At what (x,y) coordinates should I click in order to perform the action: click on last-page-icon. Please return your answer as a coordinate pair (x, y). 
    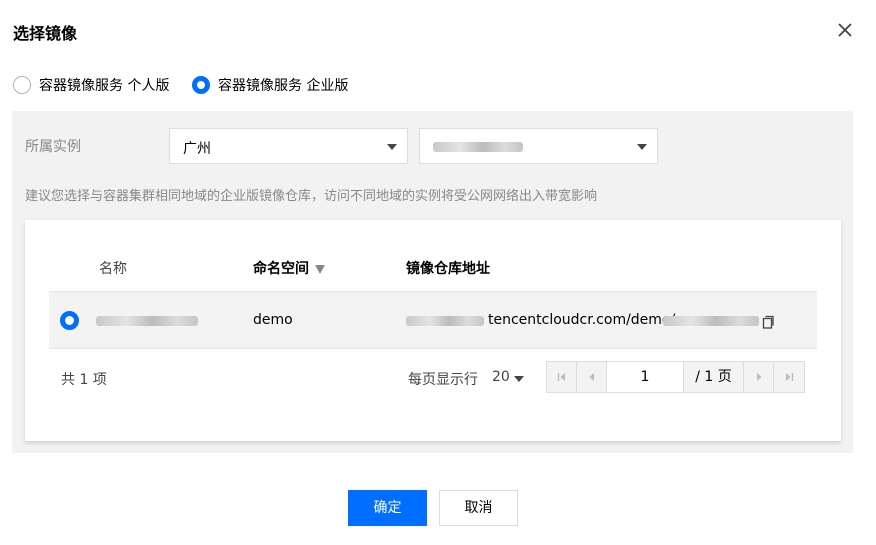
    Looking at the image, I should click on (790, 377).